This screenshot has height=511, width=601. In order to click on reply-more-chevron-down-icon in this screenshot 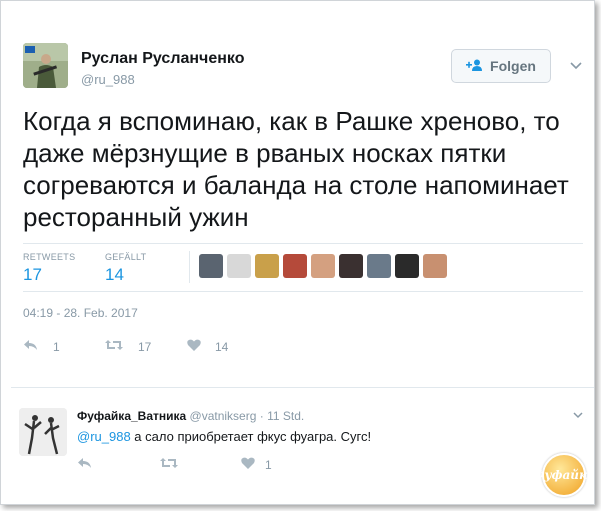, I will do `click(578, 415)`.